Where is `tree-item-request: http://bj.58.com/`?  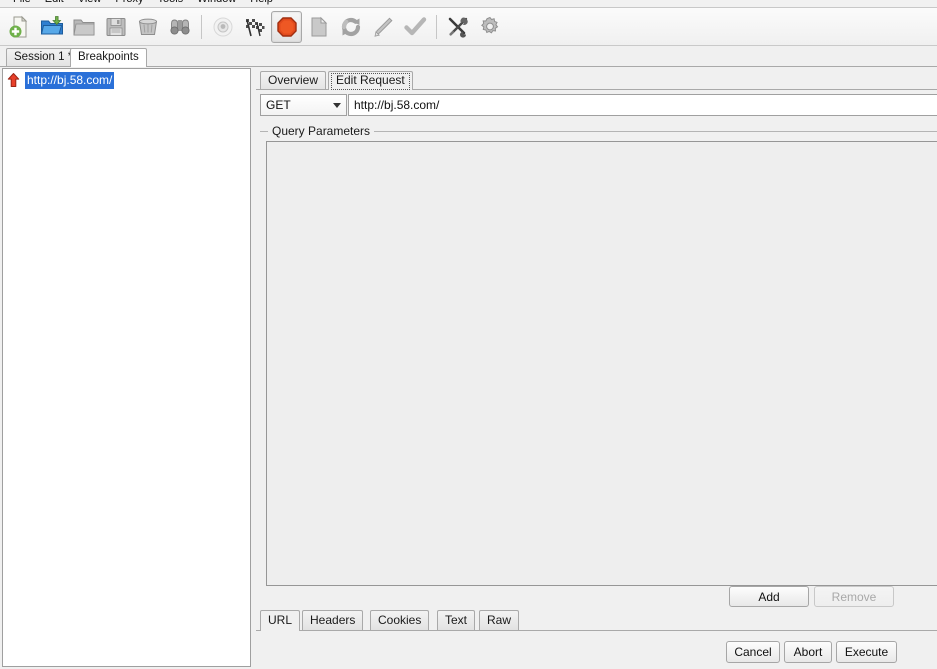
tree-item-request: http://bj.58.com/ is located at coordinates (60, 80).